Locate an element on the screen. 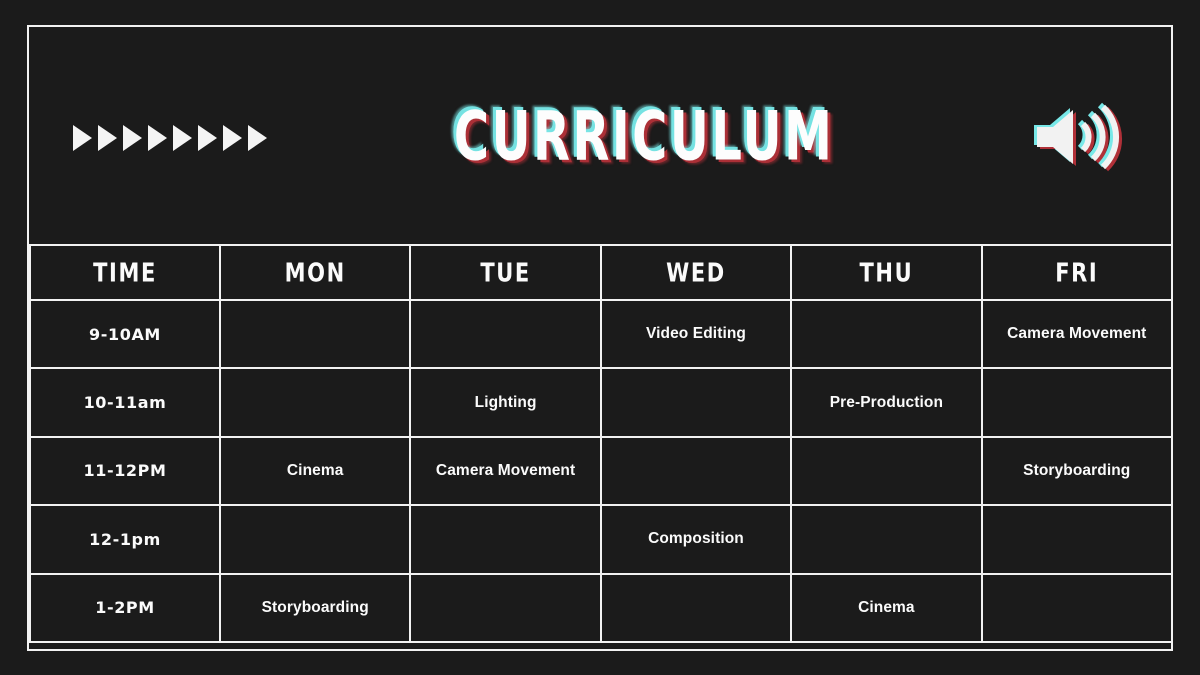 This screenshot has width=1200, height=675. table-row: 12-1pm Composition is located at coordinates (601, 539).